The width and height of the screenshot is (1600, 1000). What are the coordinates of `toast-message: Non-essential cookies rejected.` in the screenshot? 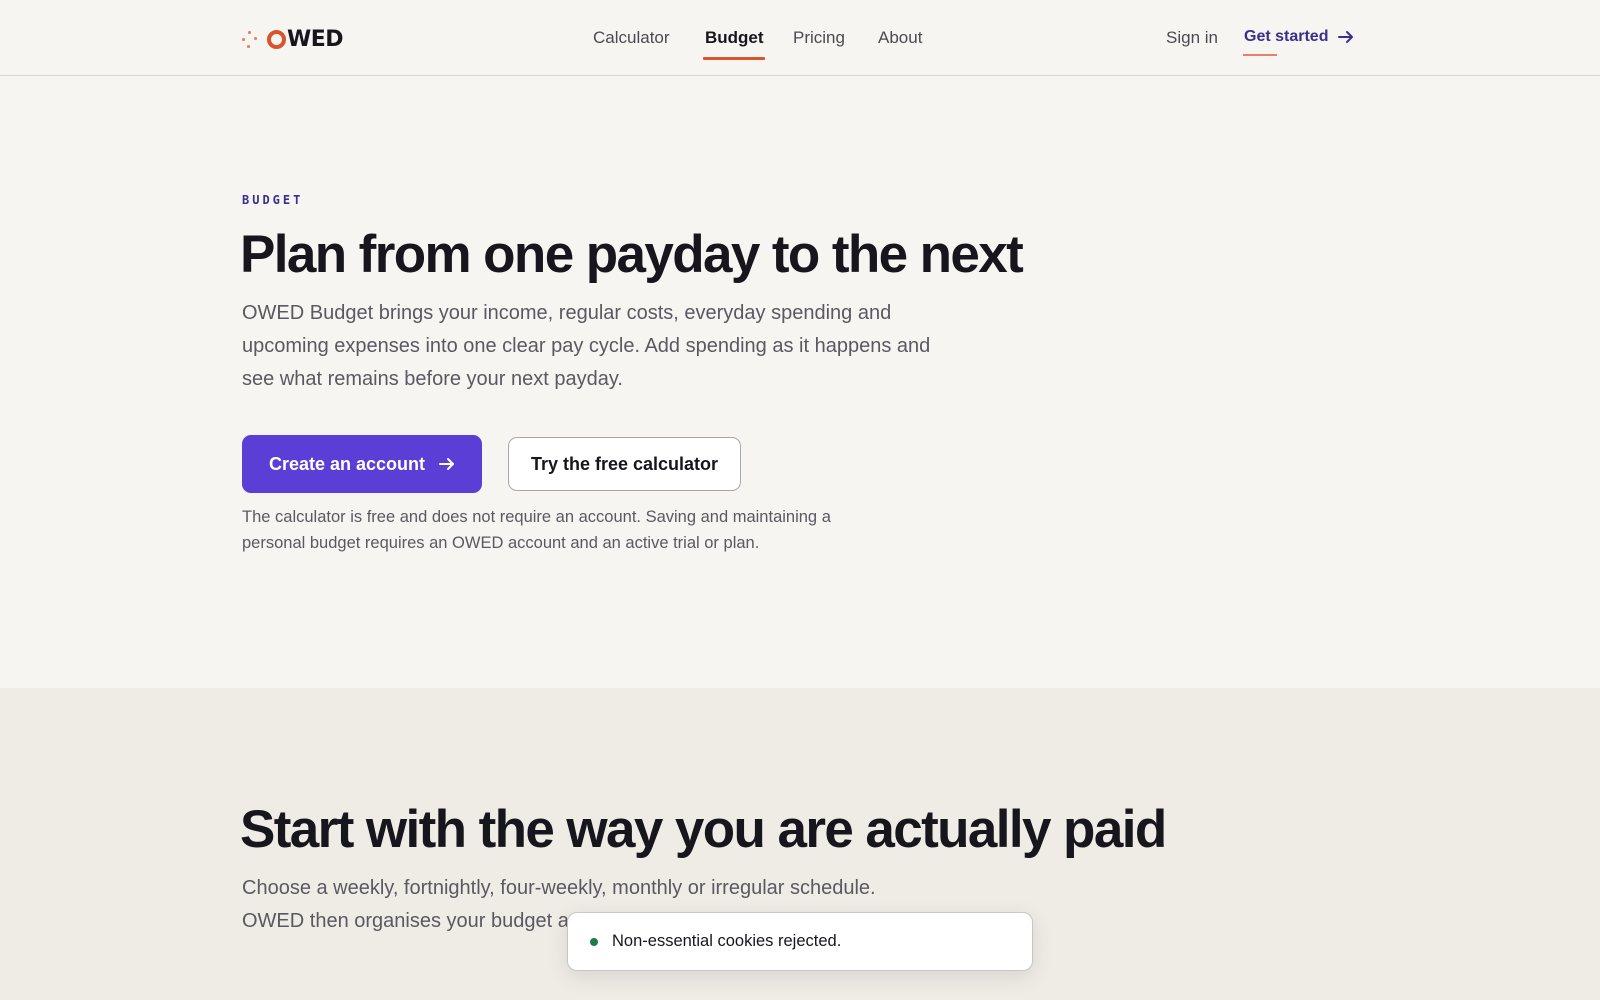 It's located at (727, 941).